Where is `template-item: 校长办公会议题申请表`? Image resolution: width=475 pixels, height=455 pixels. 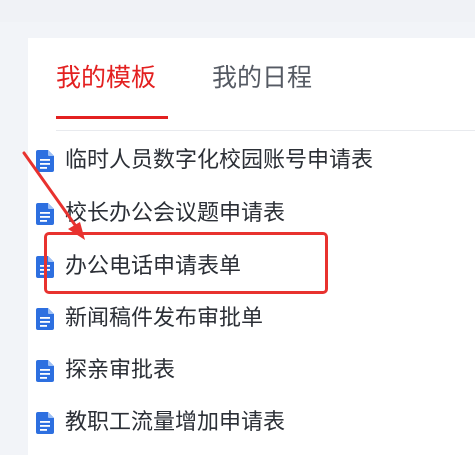
template-item: 校长办公会议题申请表 is located at coordinates (236, 214).